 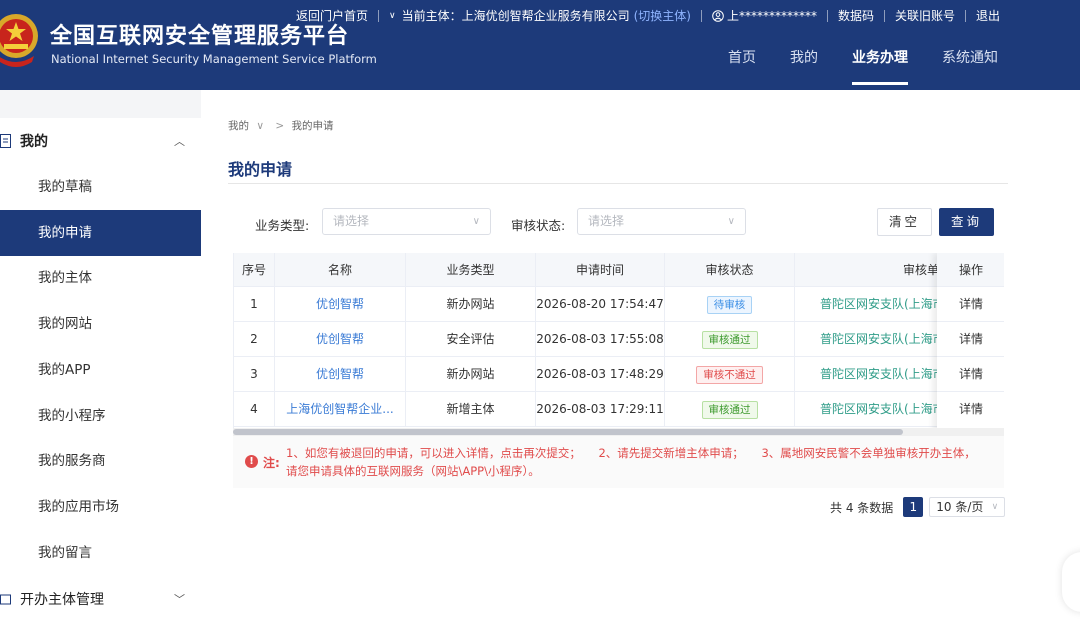 What do you see at coordinates (966, 222) in the screenshot?
I see `query-button: 查询` at bounding box center [966, 222].